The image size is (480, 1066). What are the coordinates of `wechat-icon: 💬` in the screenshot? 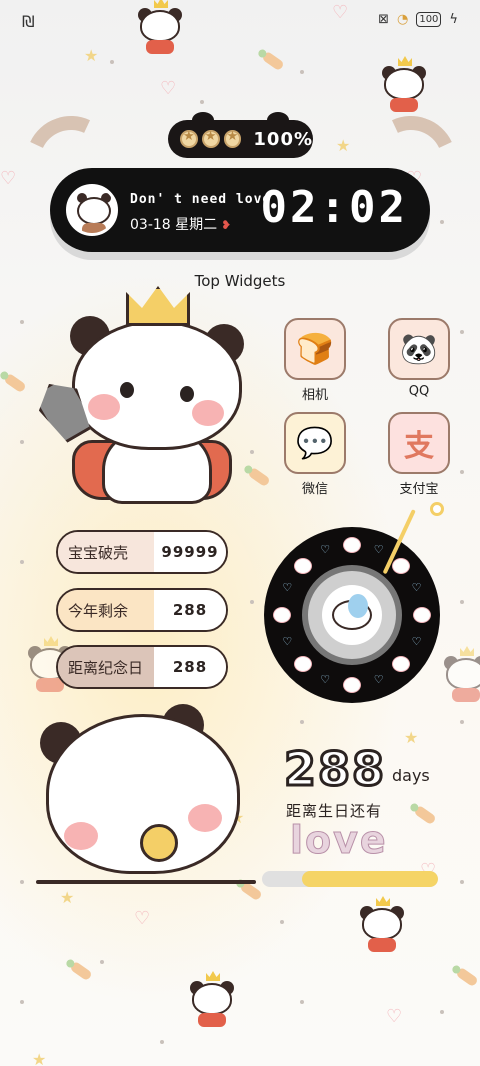 It's located at (315, 443).